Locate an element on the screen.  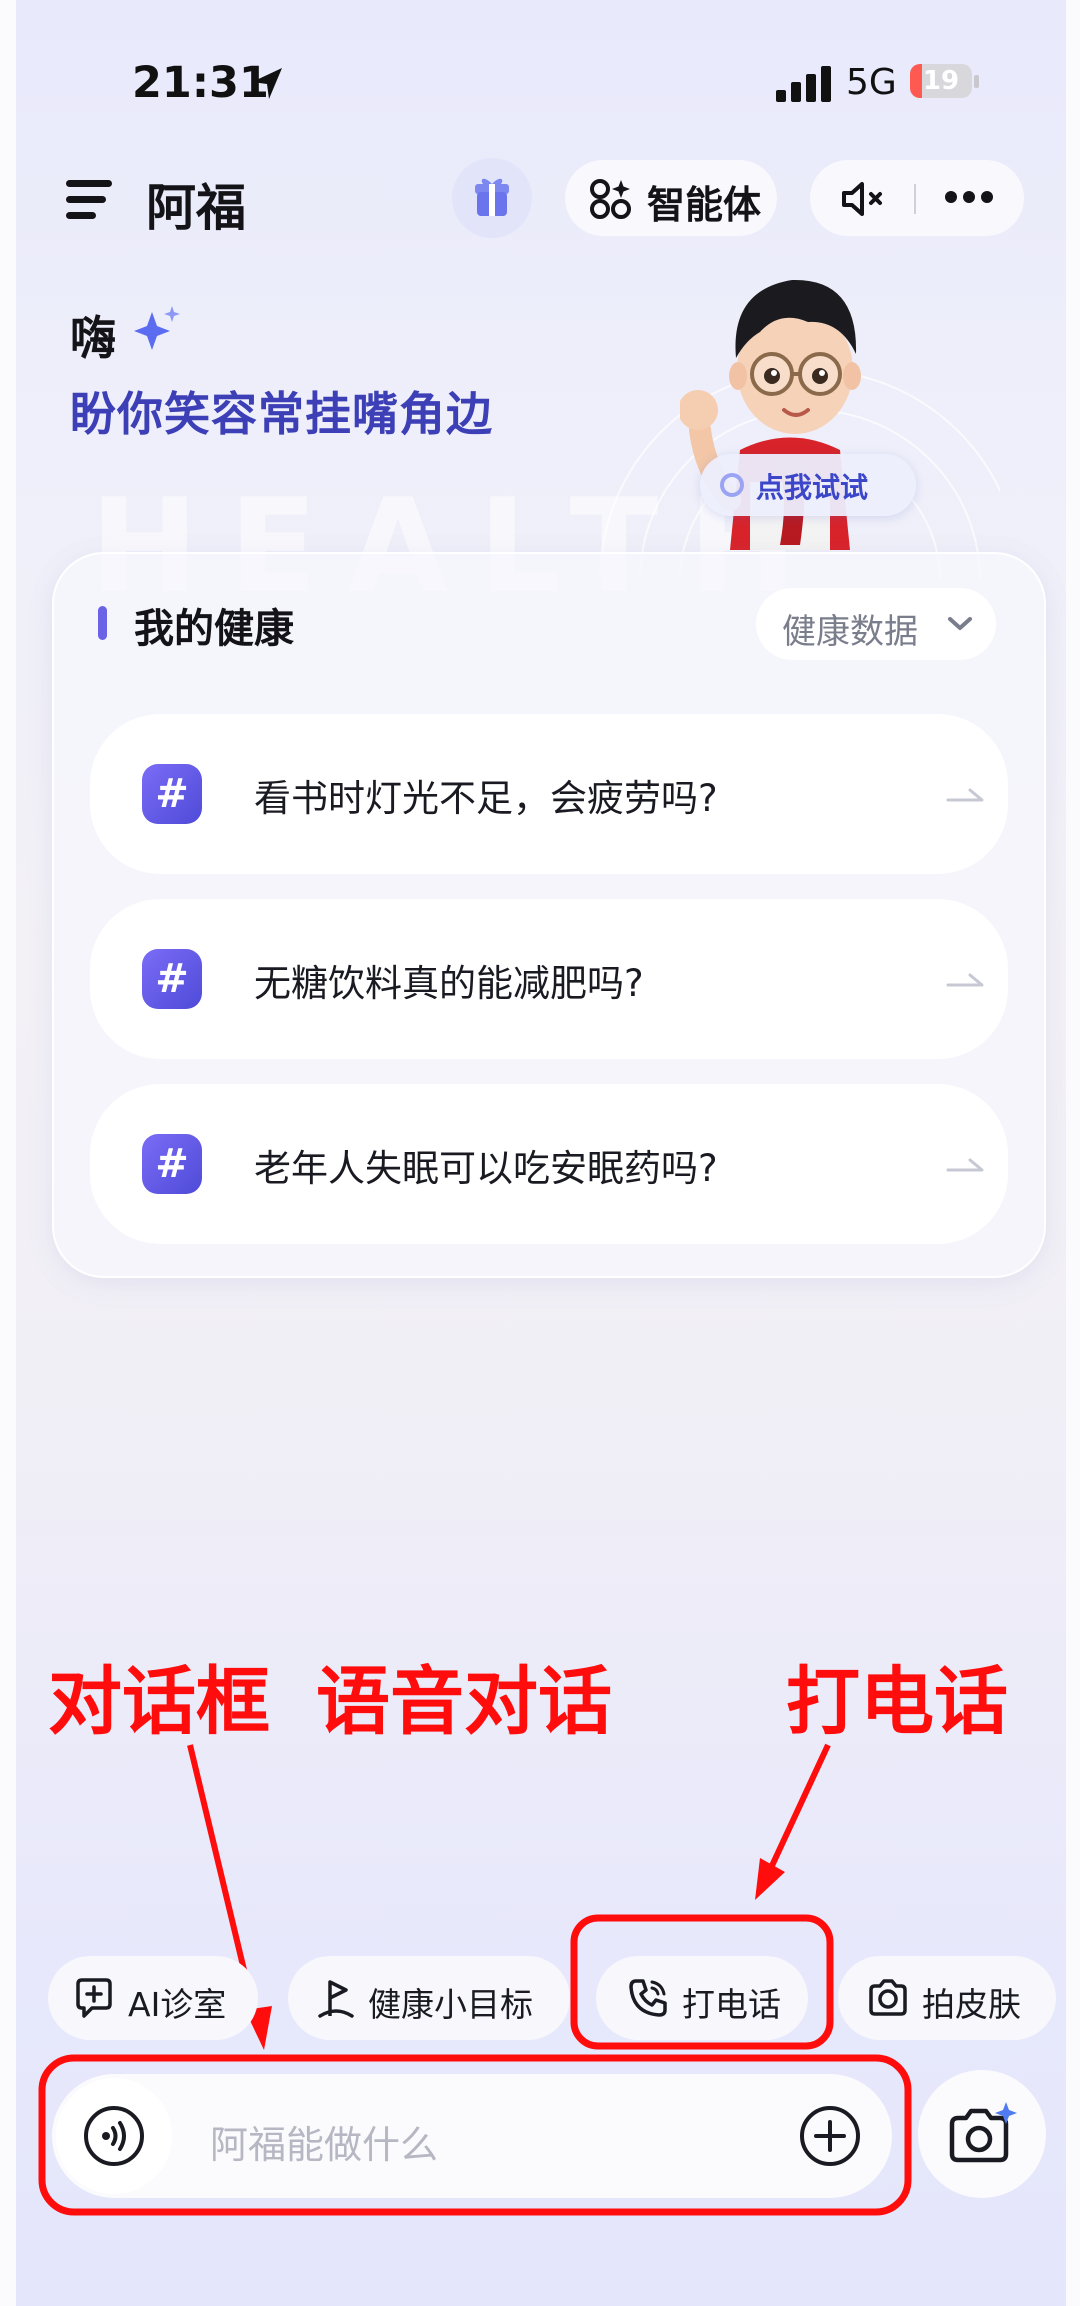
chip-skin-photo: 拍皮肤 is located at coordinates (947, 1998).